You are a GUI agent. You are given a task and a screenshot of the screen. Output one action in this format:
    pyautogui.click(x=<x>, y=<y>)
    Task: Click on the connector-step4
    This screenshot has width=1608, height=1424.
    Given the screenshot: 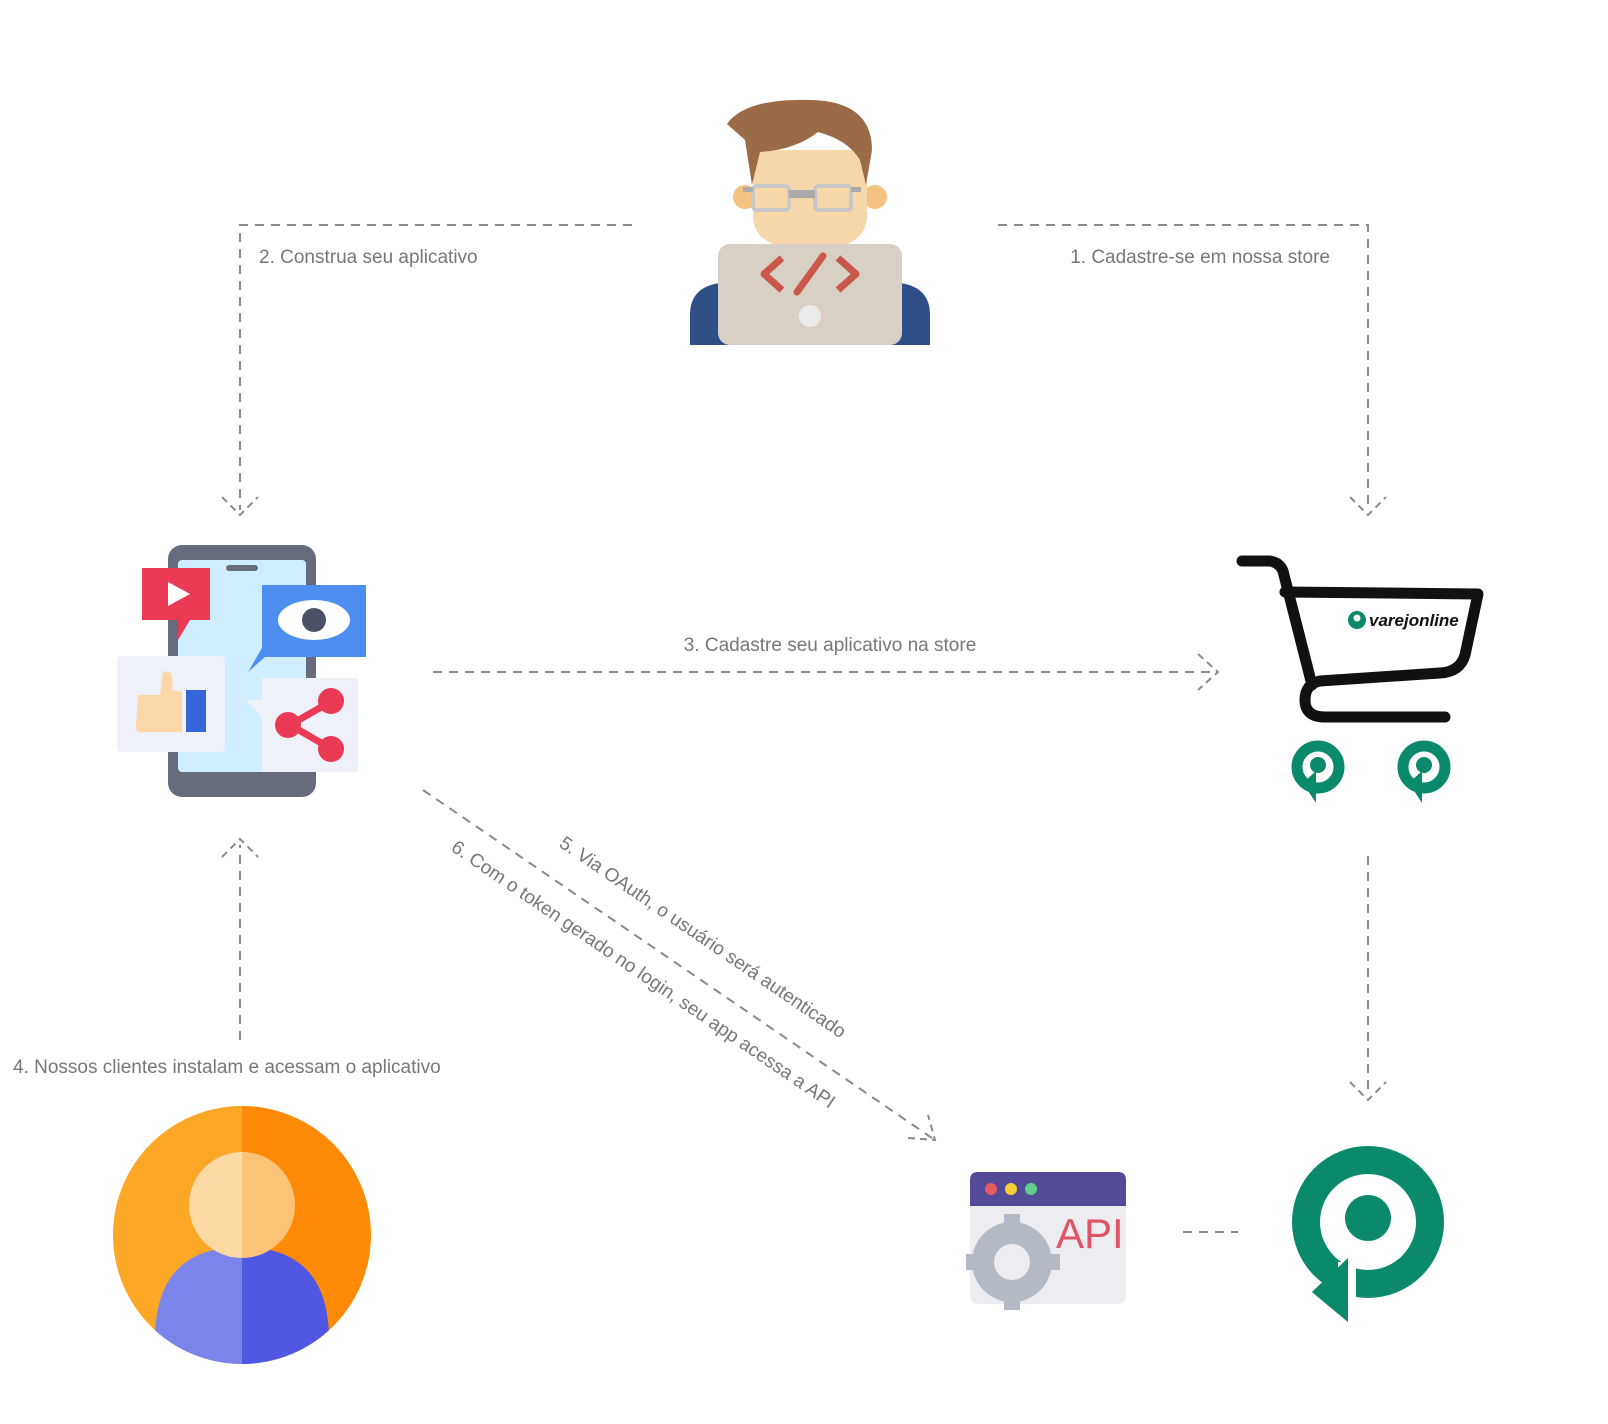 What is the action you would take?
    pyautogui.click(x=240, y=938)
    